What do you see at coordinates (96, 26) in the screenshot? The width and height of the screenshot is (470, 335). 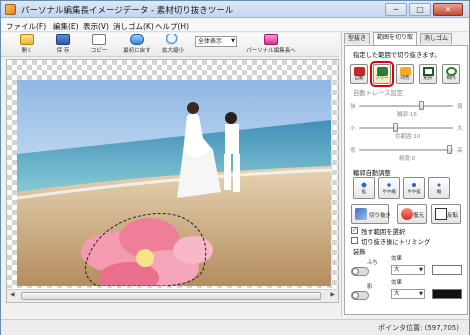 I see `menu-view: 表示(V)` at bounding box center [96, 26].